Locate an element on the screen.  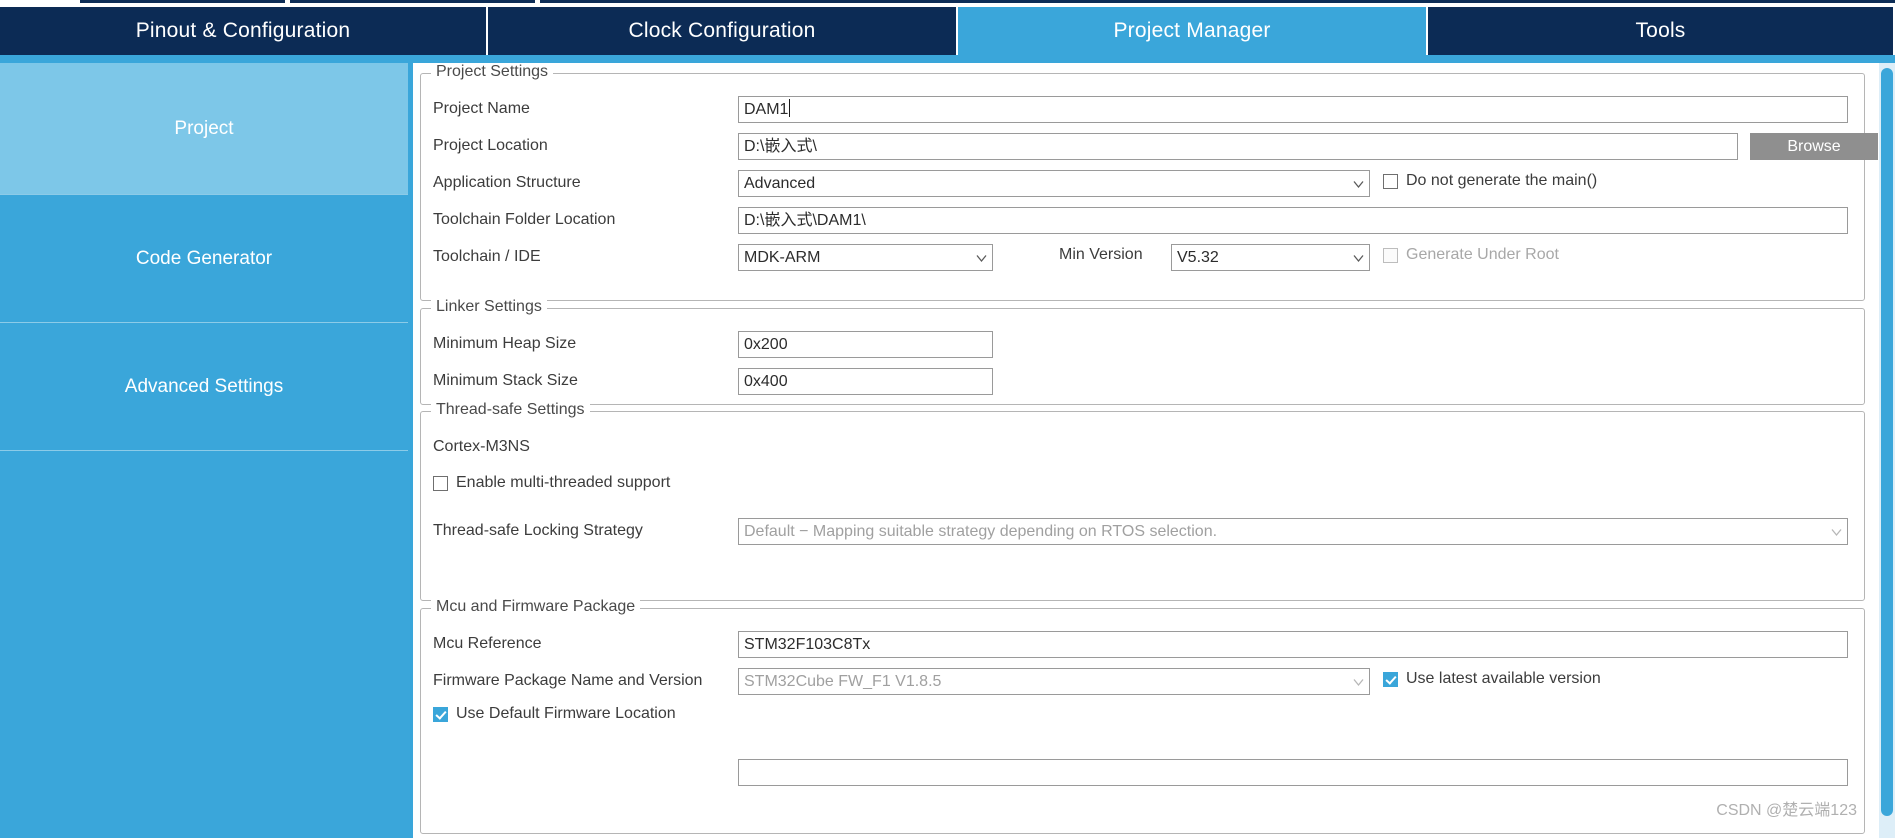
tab-clock-configuration-label: Clock Configuration is located at coordinates (722, 30).